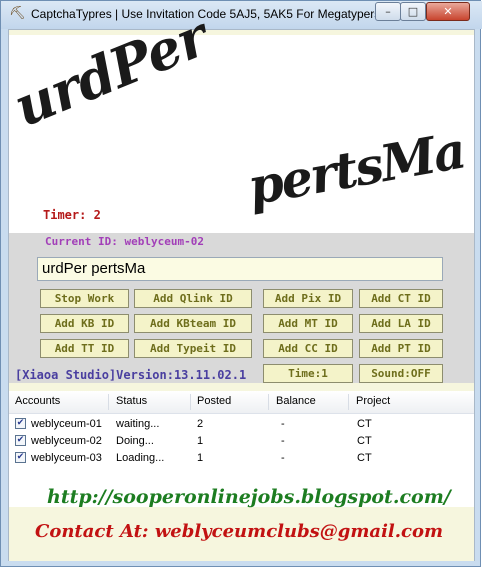  I want to click on column-header-project: Project, so click(373, 401).